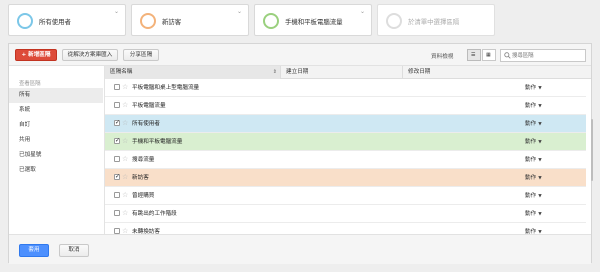 Image resolution: width=600 pixels, height=272 pixels. I want to click on column-header-label: 修改日期, so click(419, 72).